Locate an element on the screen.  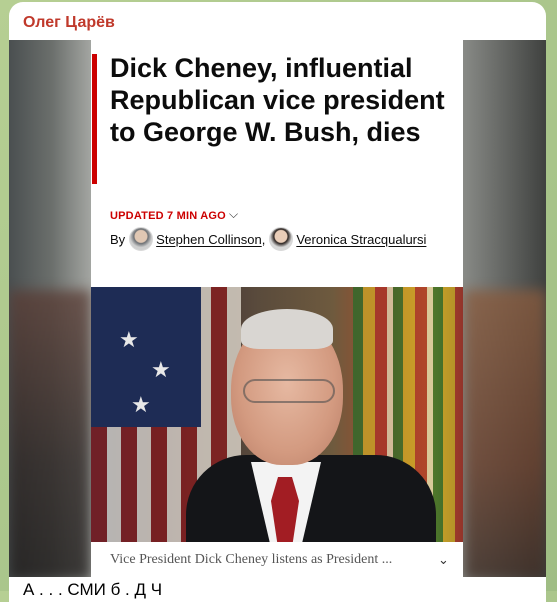
media-blur-right is located at coordinates (505, 433).